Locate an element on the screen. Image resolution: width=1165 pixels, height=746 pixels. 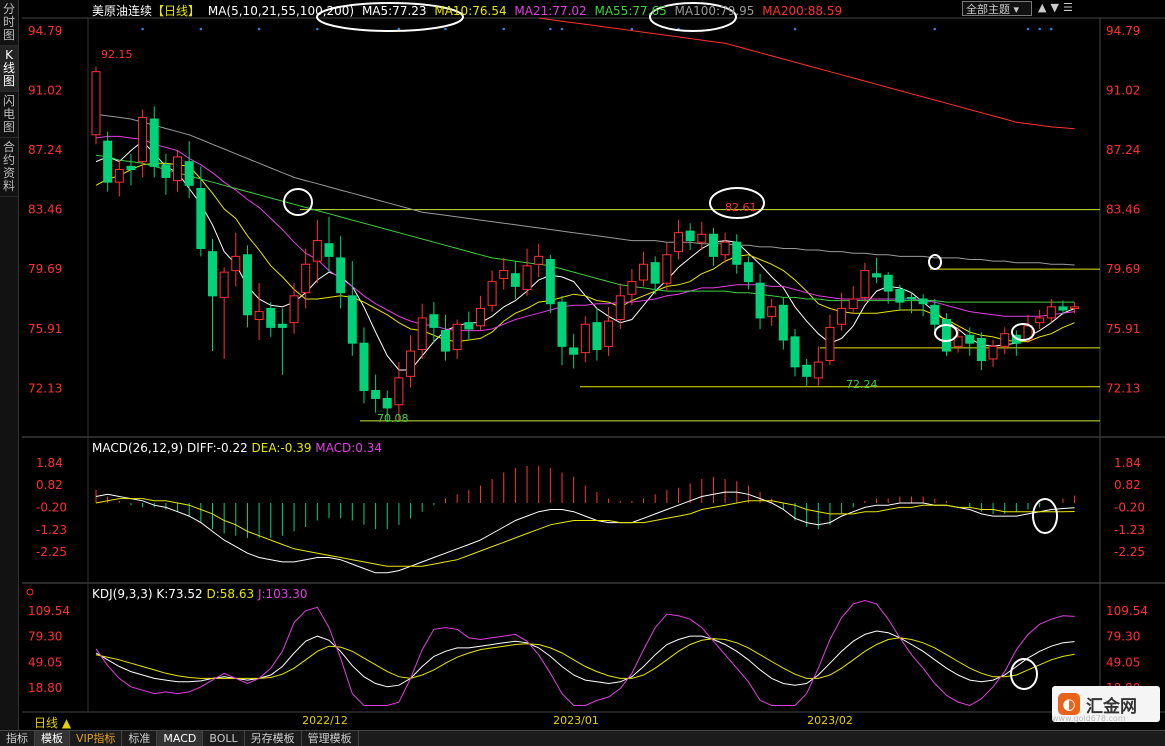
tab-standard: 标准 is located at coordinates (140, 738).